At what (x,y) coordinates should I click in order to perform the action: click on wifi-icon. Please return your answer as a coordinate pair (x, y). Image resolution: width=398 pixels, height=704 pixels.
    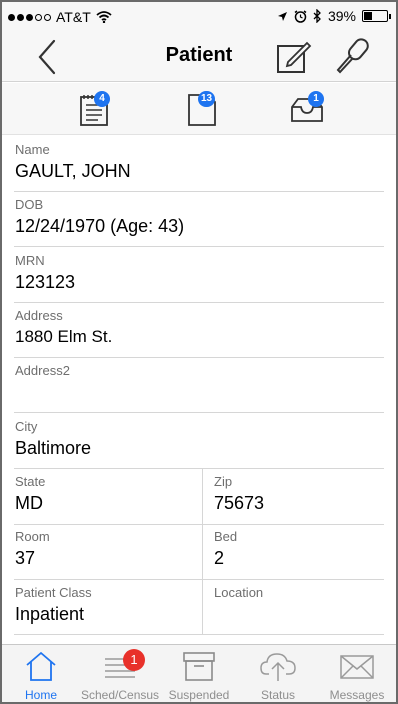
    Looking at the image, I should click on (104, 17).